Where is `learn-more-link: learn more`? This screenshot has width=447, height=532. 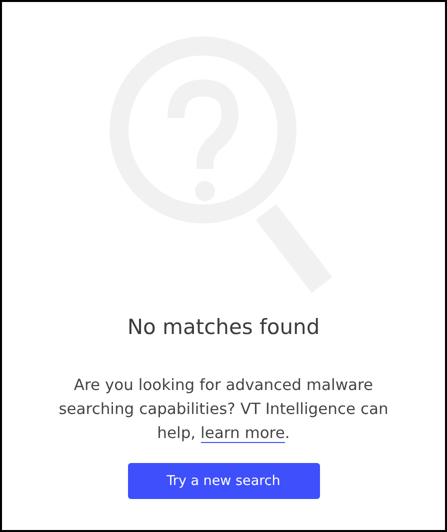
learn-more-link: learn more is located at coordinates (242, 433).